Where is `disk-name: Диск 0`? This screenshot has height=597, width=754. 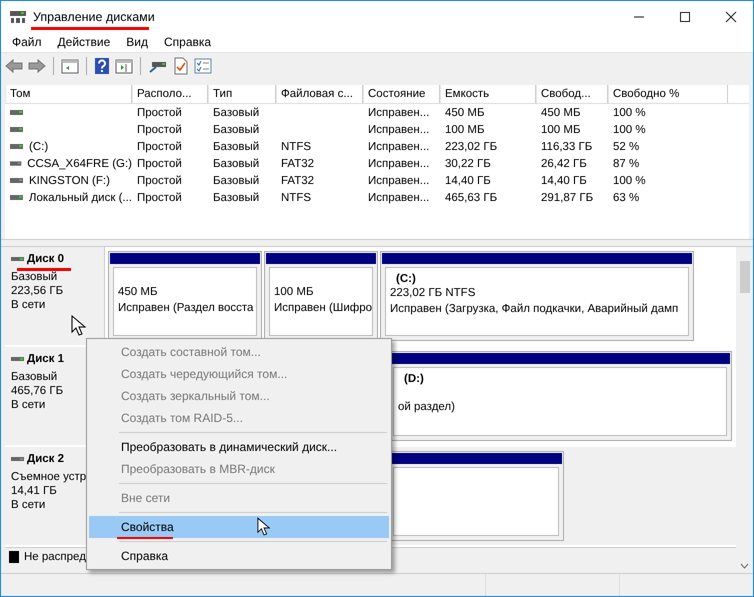
disk-name: Диск 0 is located at coordinates (45, 259).